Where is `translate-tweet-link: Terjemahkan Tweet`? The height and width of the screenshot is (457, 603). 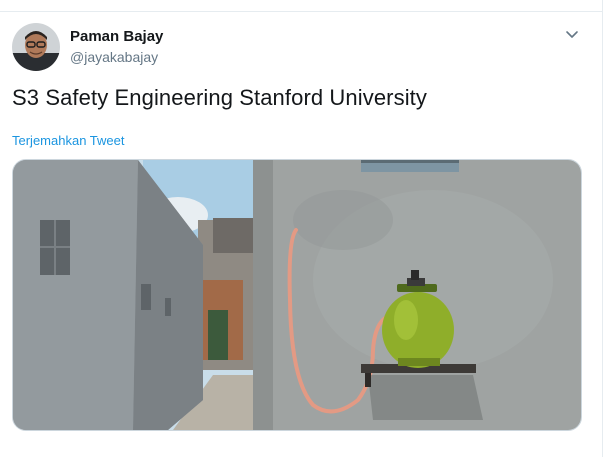 translate-tweet-link: Terjemahkan Tweet is located at coordinates (68, 140).